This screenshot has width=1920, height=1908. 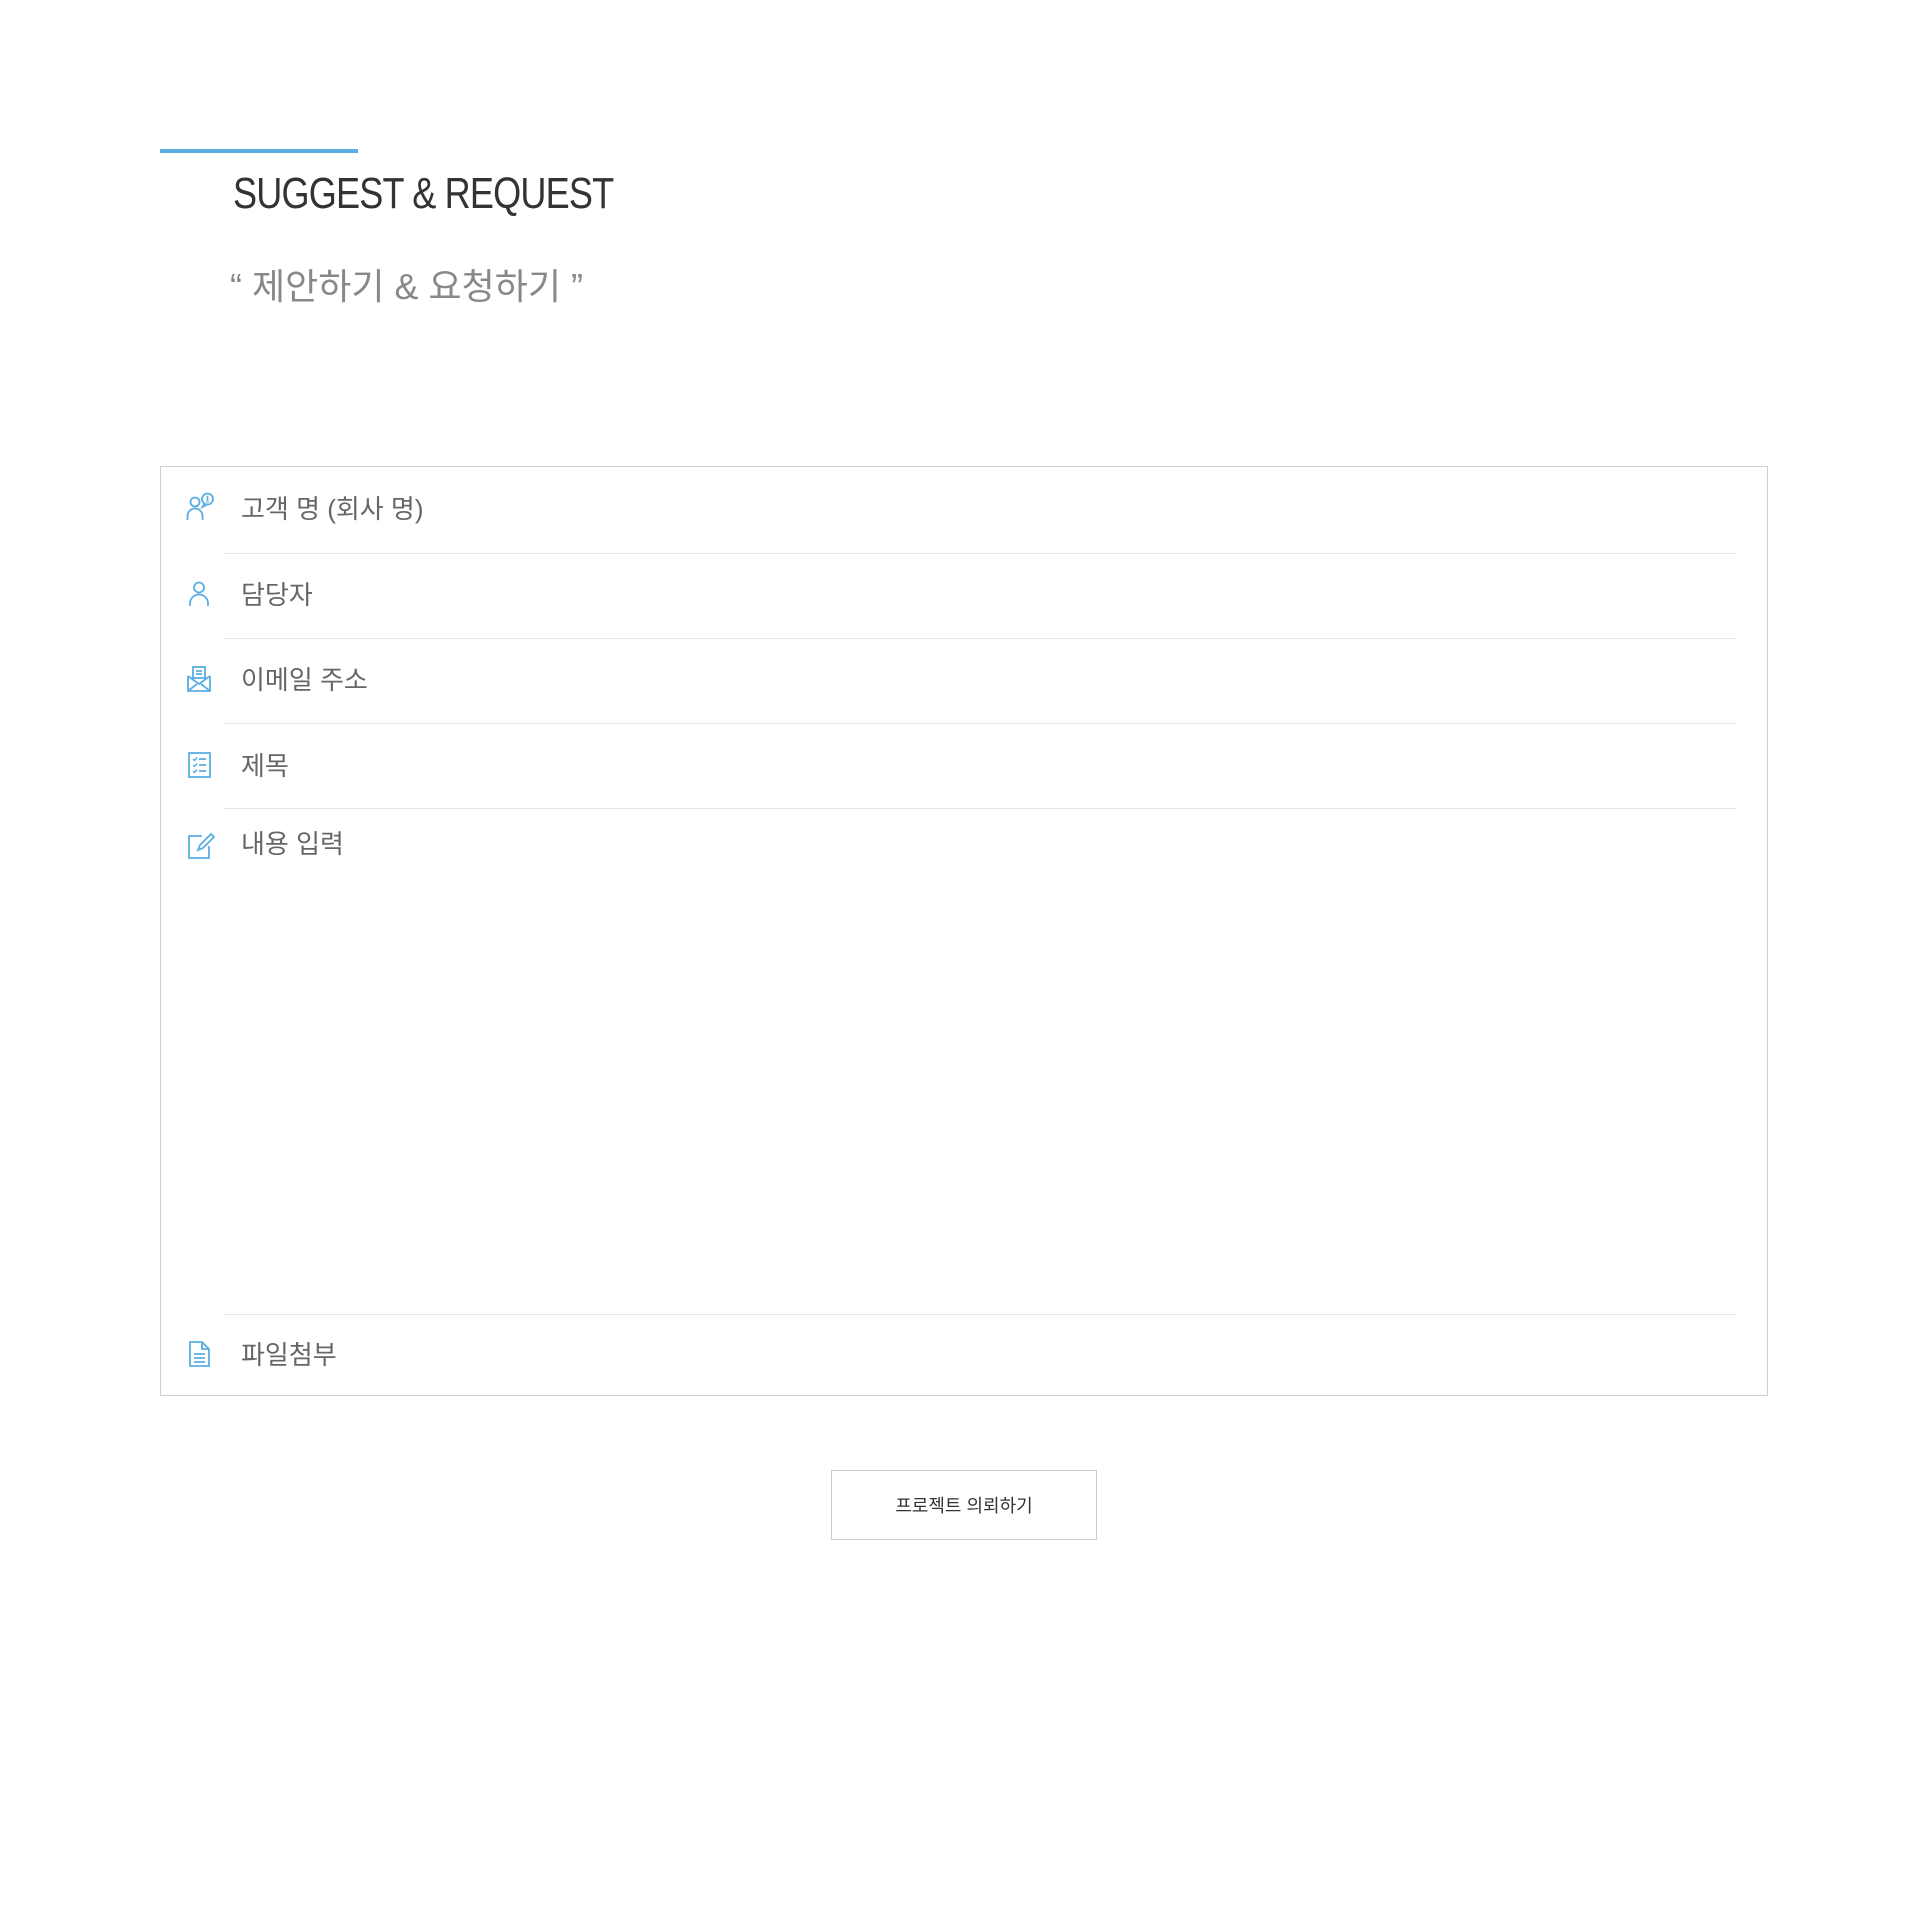 What do you see at coordinates (964, 1505) in the screenshot?
I see `project-request-button: 프로젝트 의뢰하기` at bounding box center [964, 1505].